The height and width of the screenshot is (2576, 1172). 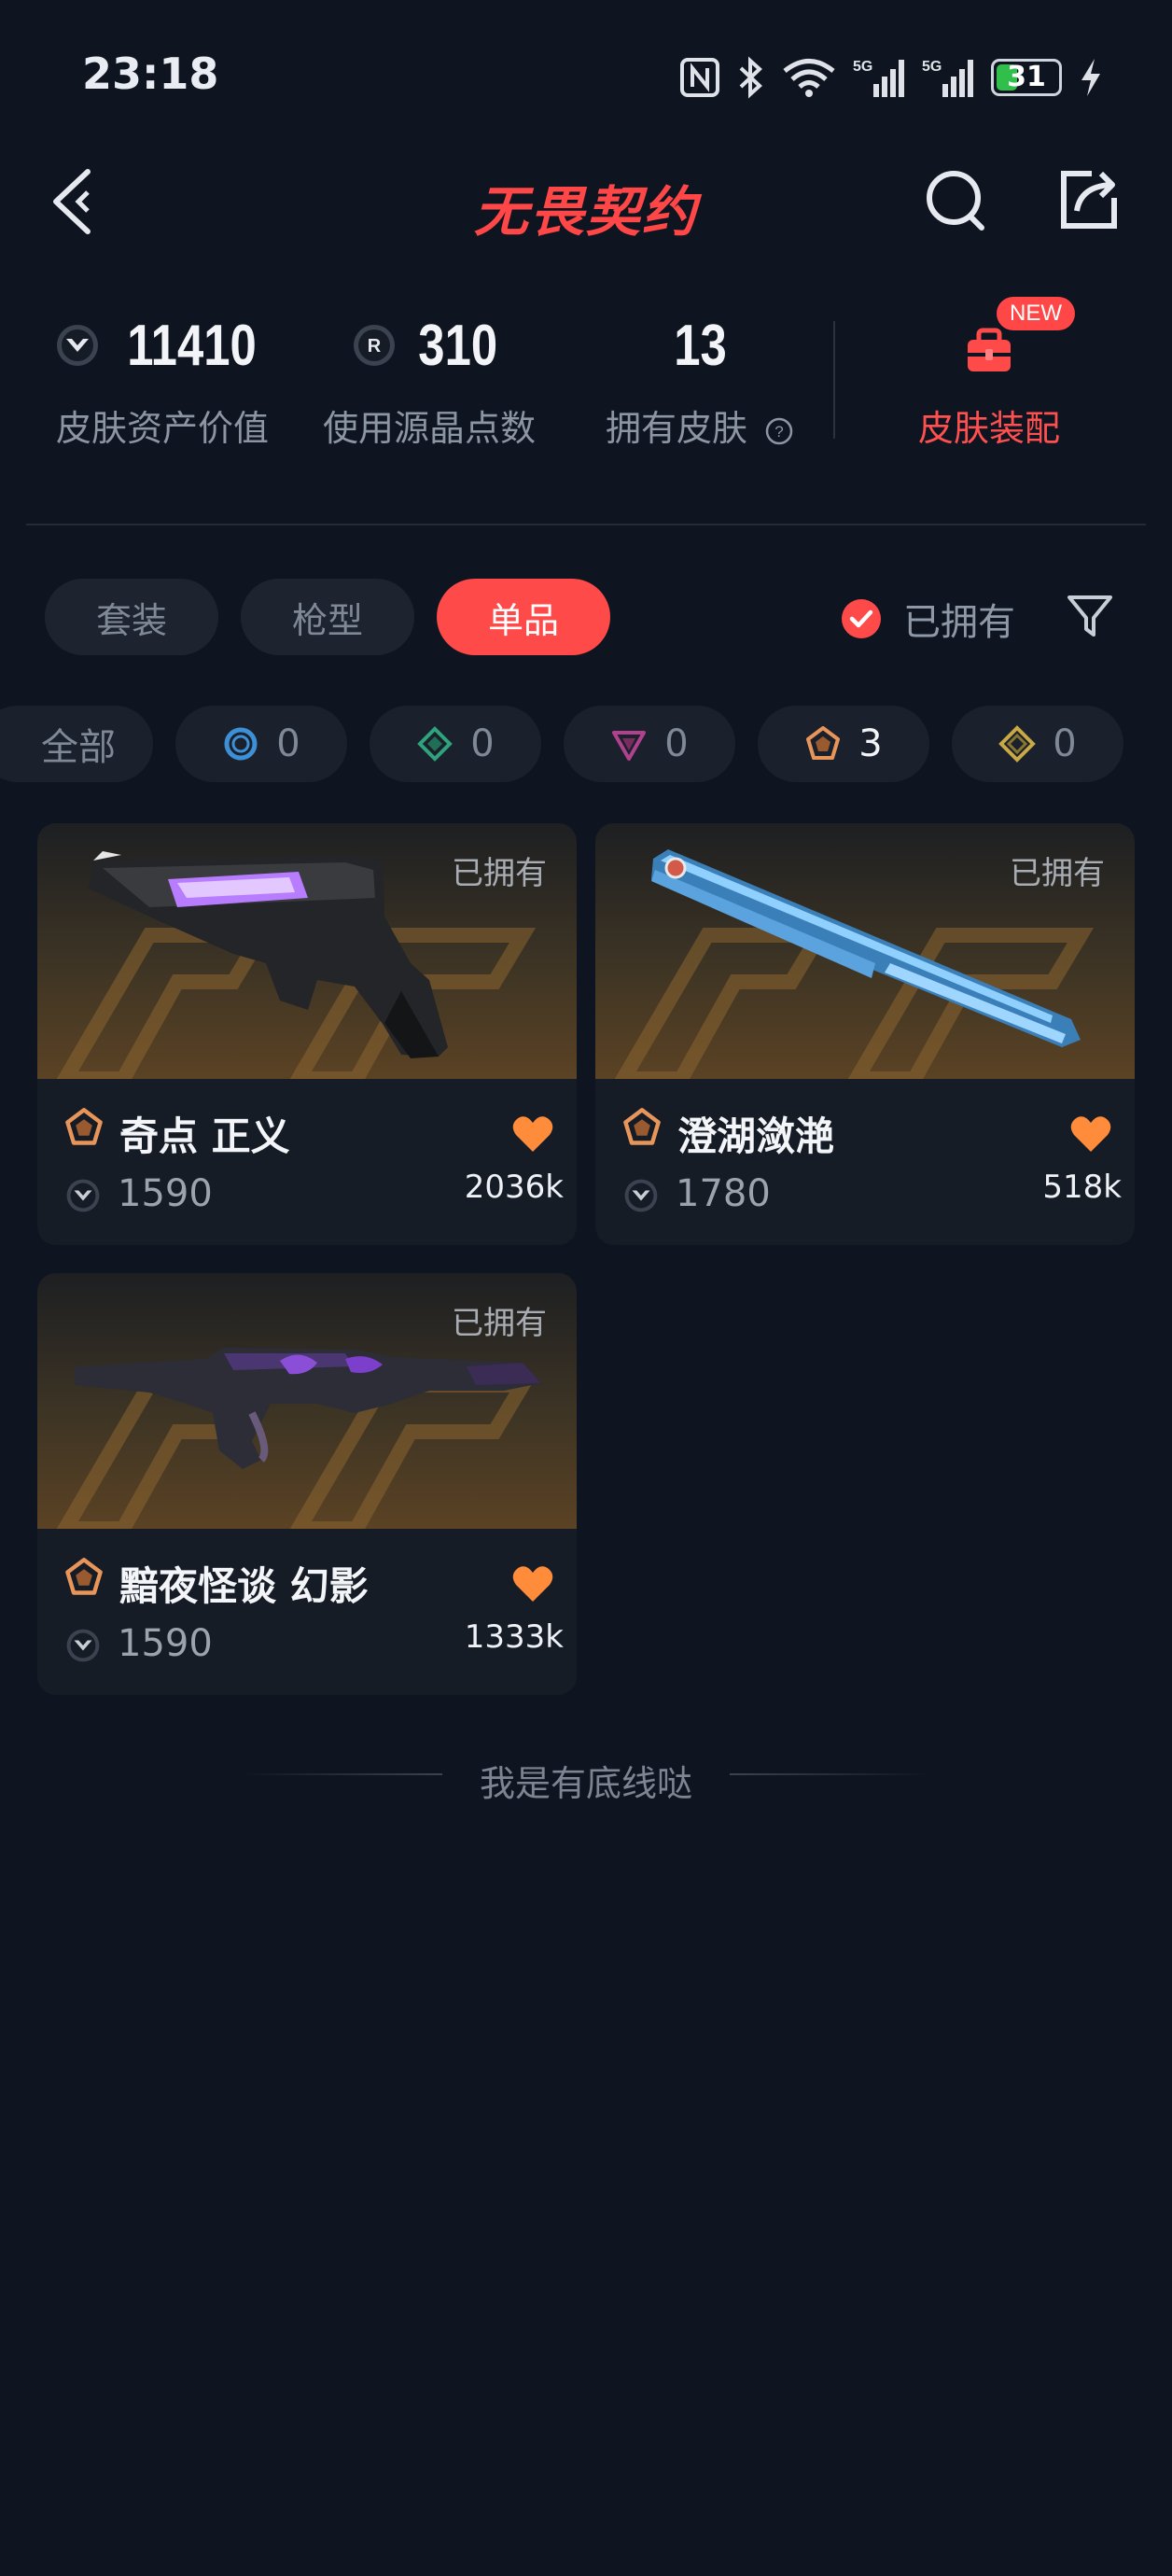 I want to click on status-time: 23:18, so click(x=150, y=74).